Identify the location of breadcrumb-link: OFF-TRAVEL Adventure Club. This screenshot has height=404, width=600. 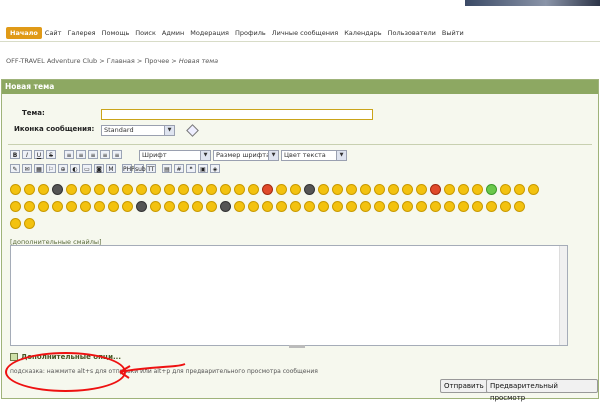
(51, 61).